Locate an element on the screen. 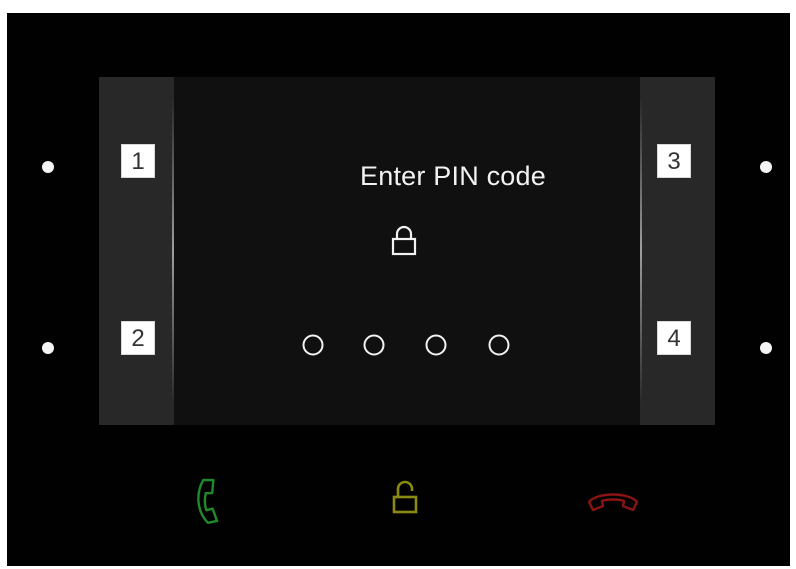 This screenshot has height=569, width=796. right-soft-key-panel: 3 4 is located at coordinates (677, 251).